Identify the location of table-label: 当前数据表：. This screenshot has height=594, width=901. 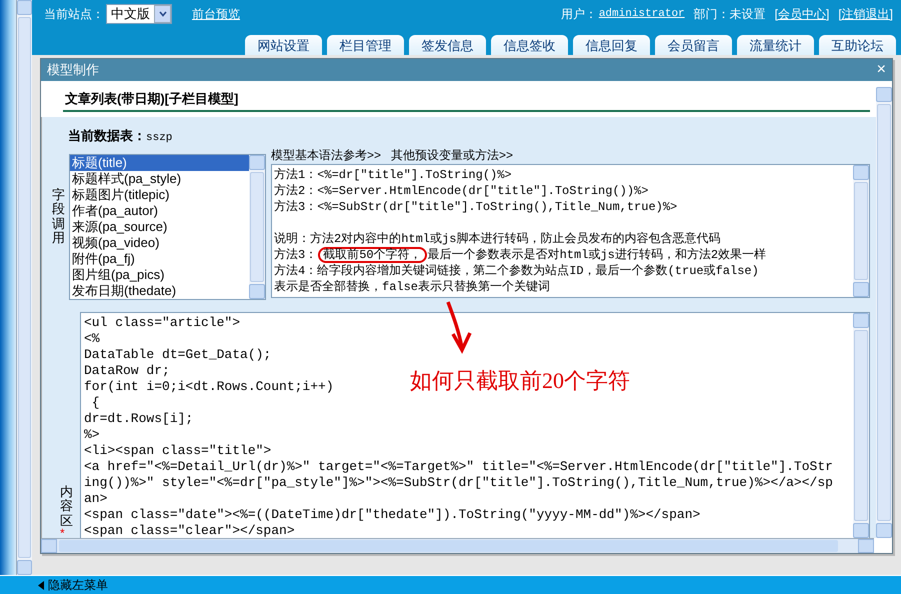
(107, 136).